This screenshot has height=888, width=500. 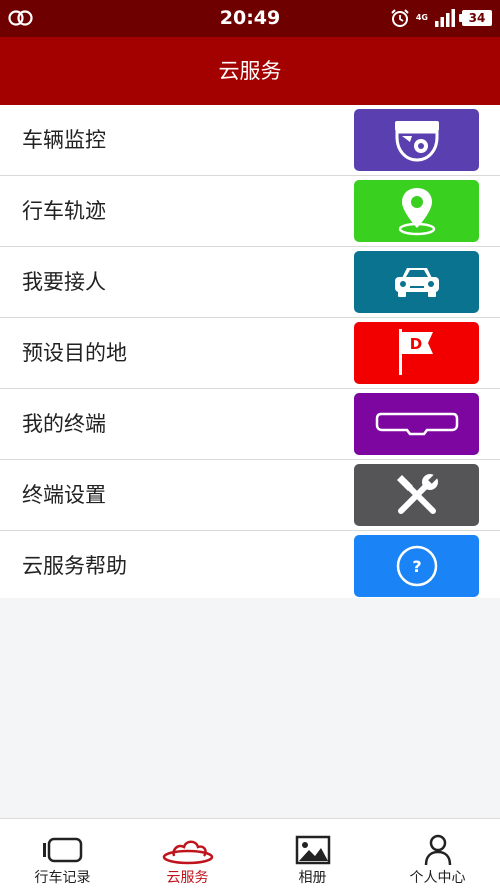 I want to click on menu-item-driving-track: 行车轨迹, so click(x=250, y=211).